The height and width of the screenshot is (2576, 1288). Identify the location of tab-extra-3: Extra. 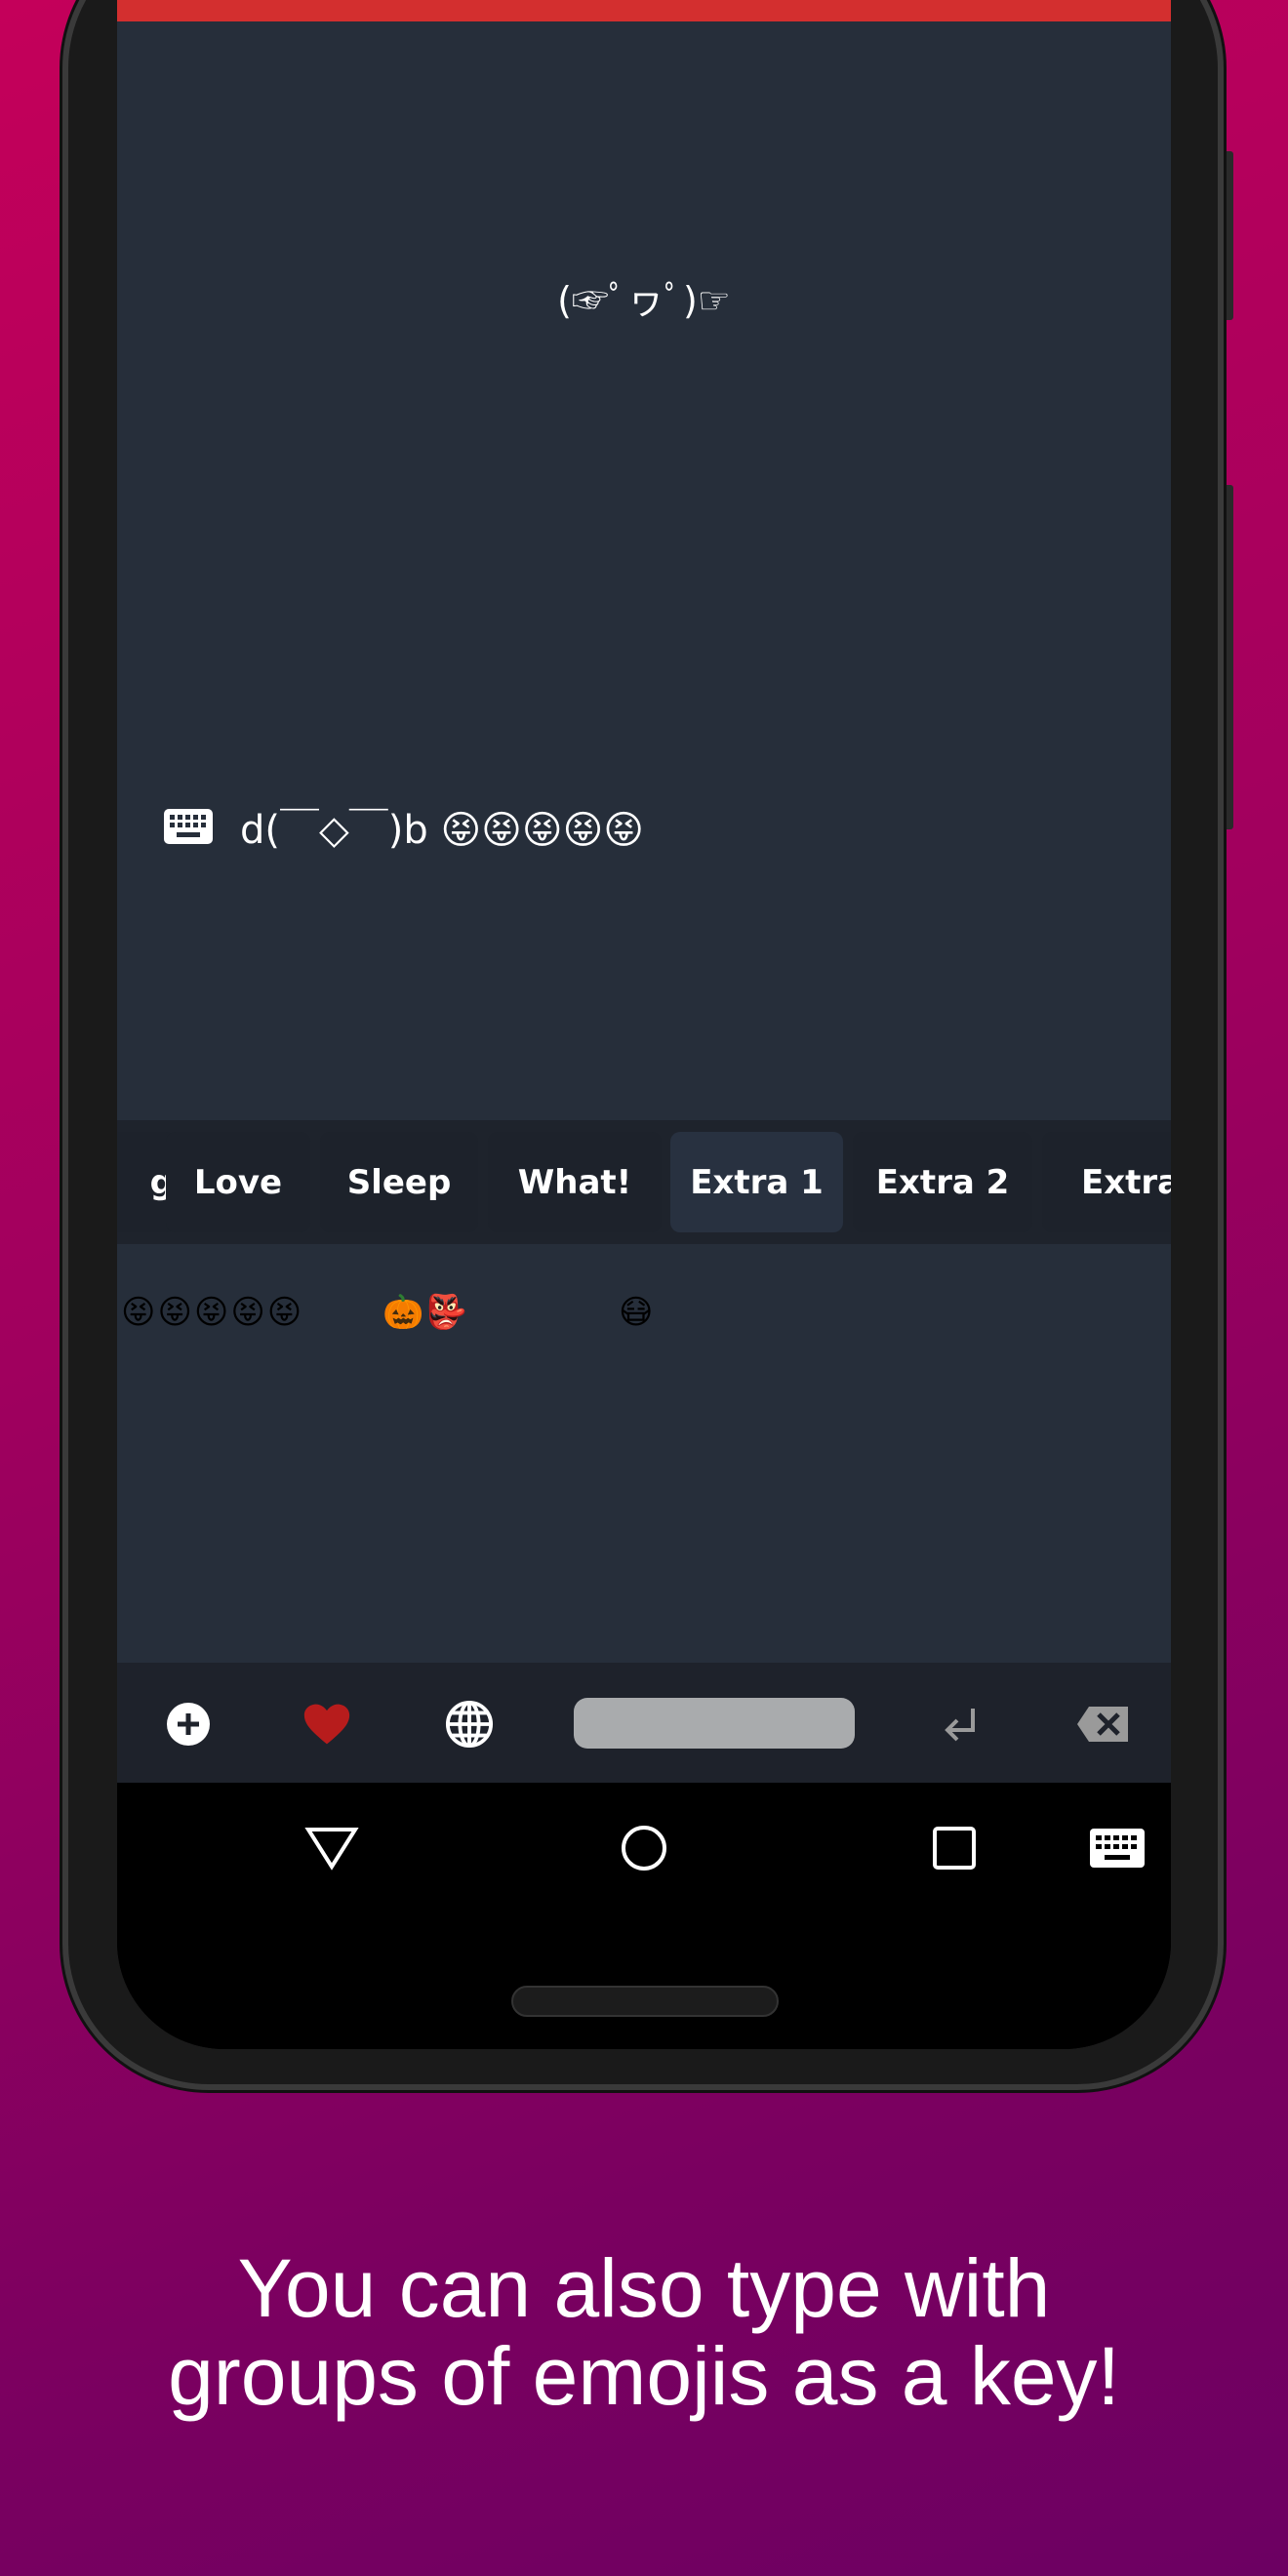
(1106, 1182).